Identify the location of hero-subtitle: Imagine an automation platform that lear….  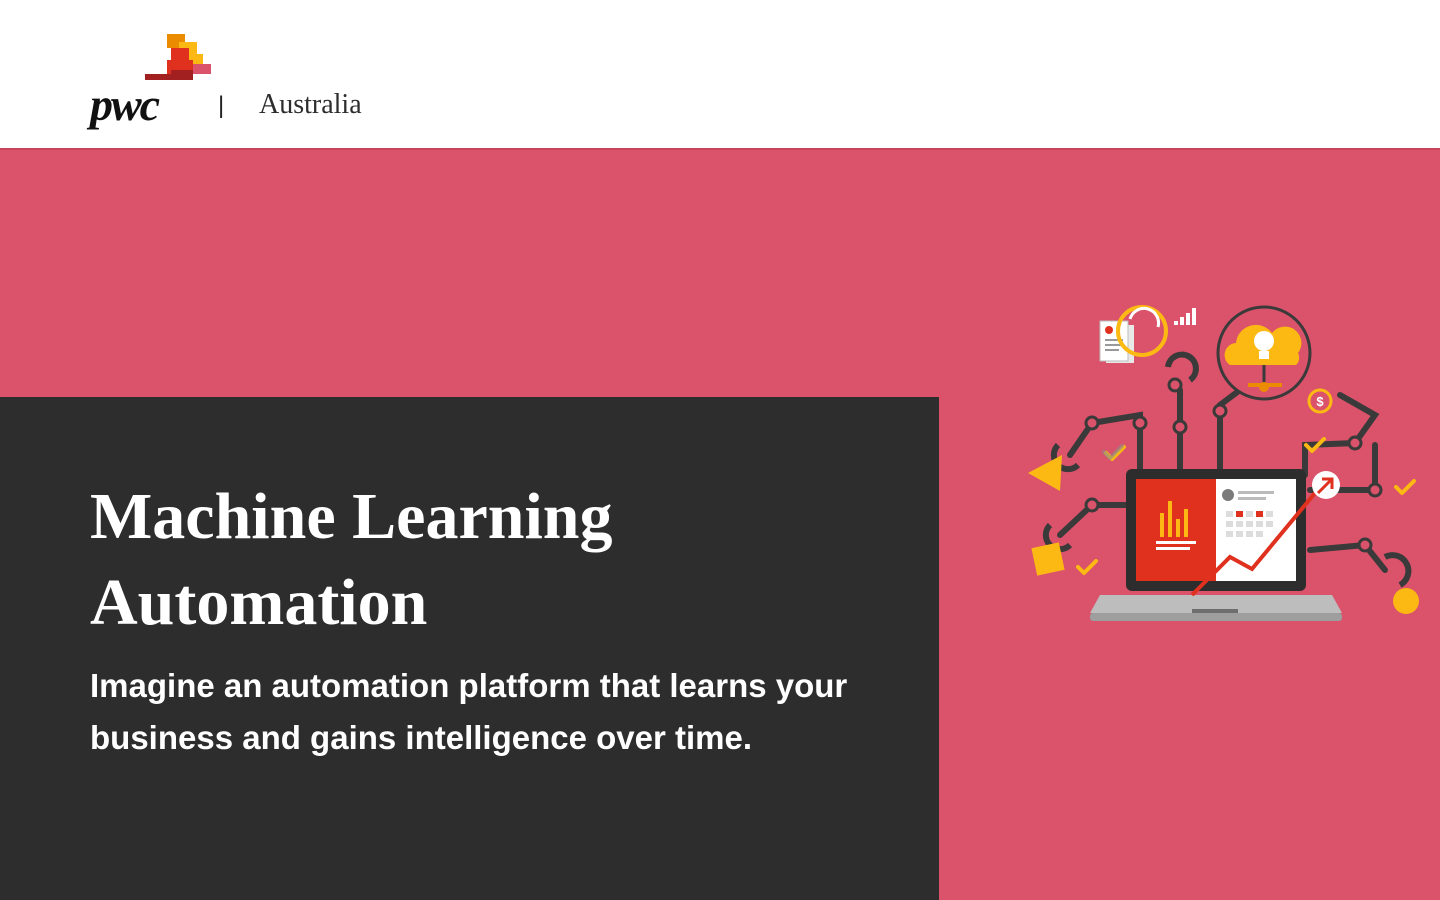
(469, 711).